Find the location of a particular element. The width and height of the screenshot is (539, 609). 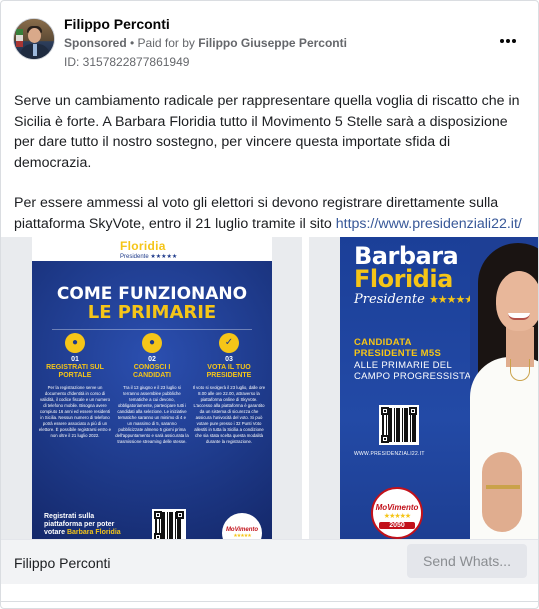

payer-name: Filippo Giuseppe Perconti is located at coordinates (272, 43).